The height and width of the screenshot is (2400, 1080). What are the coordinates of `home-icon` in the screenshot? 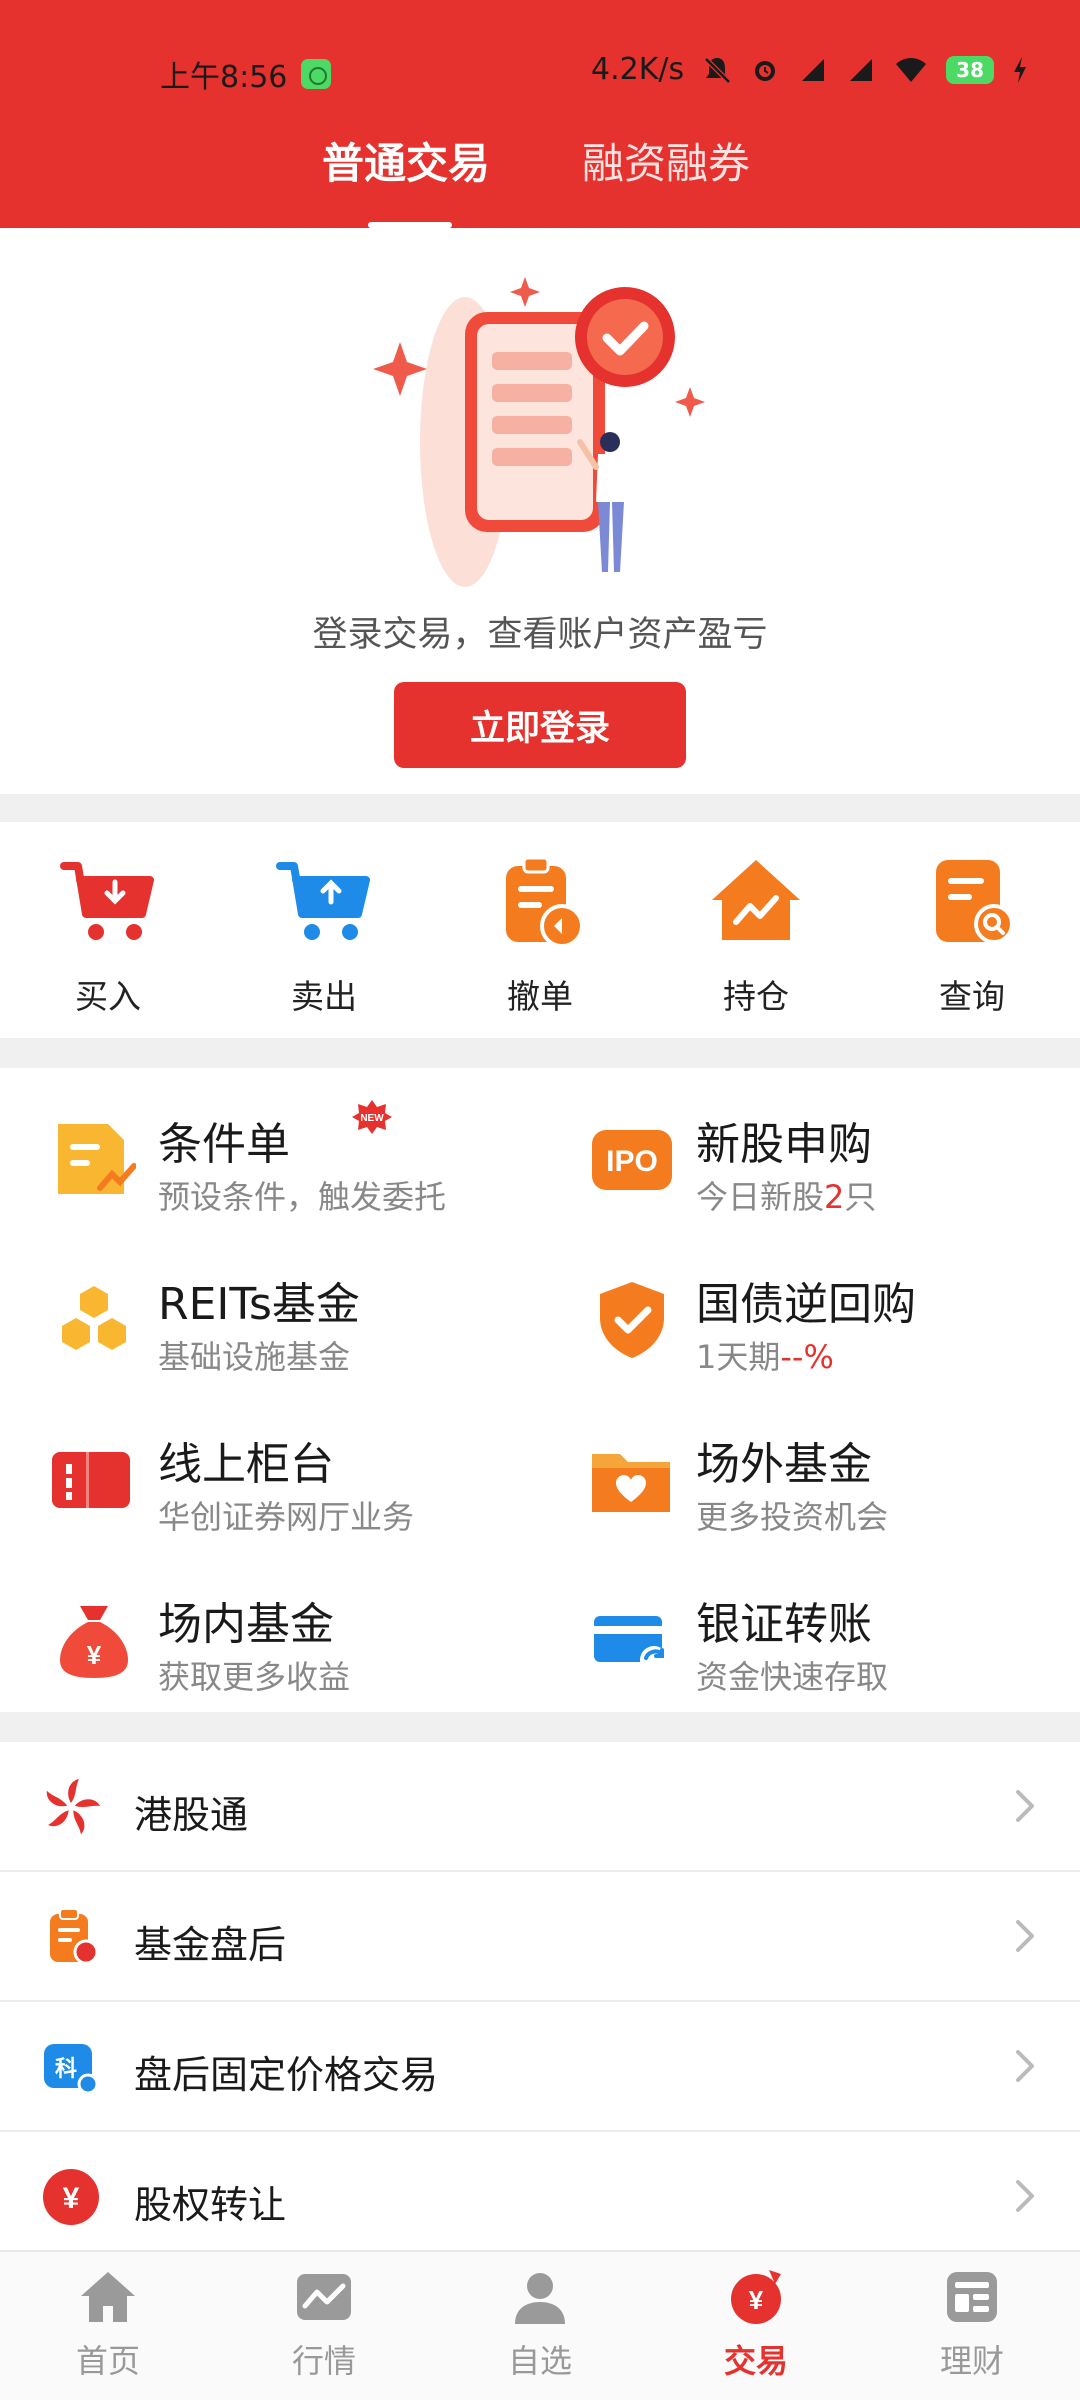 It's located at (108, 2297).